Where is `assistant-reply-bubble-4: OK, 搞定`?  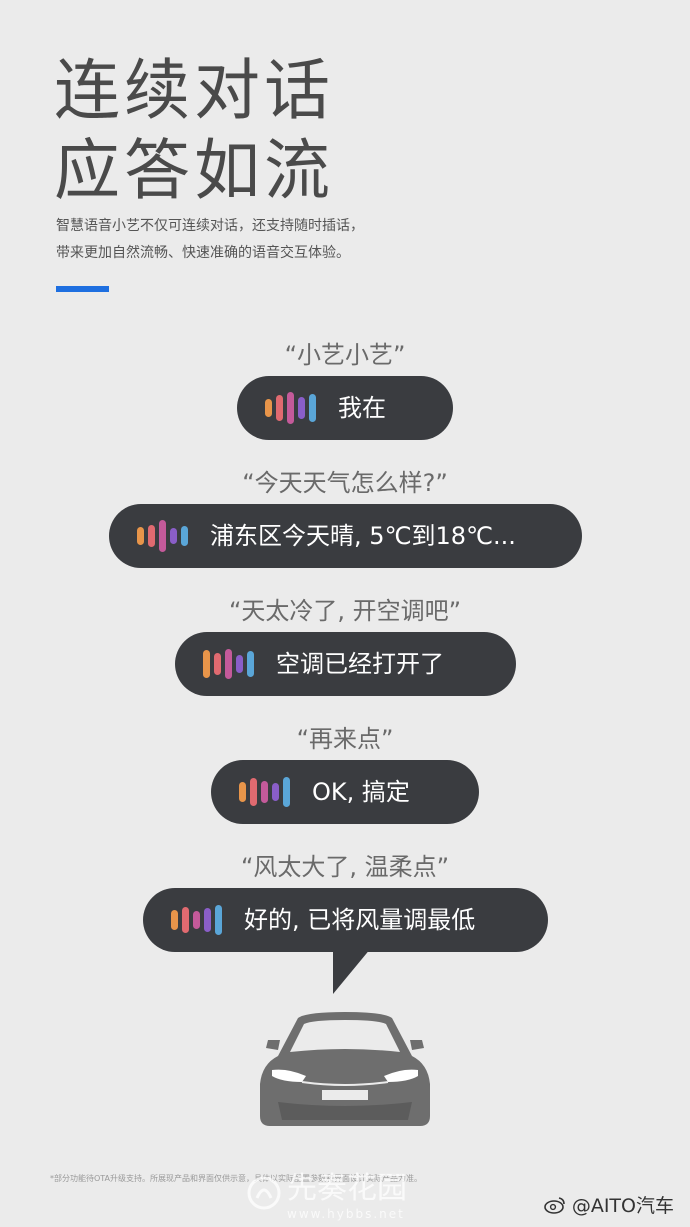 assistant-reply-bubble-4: OK, 搞定 is located at coordinates (345, 792).